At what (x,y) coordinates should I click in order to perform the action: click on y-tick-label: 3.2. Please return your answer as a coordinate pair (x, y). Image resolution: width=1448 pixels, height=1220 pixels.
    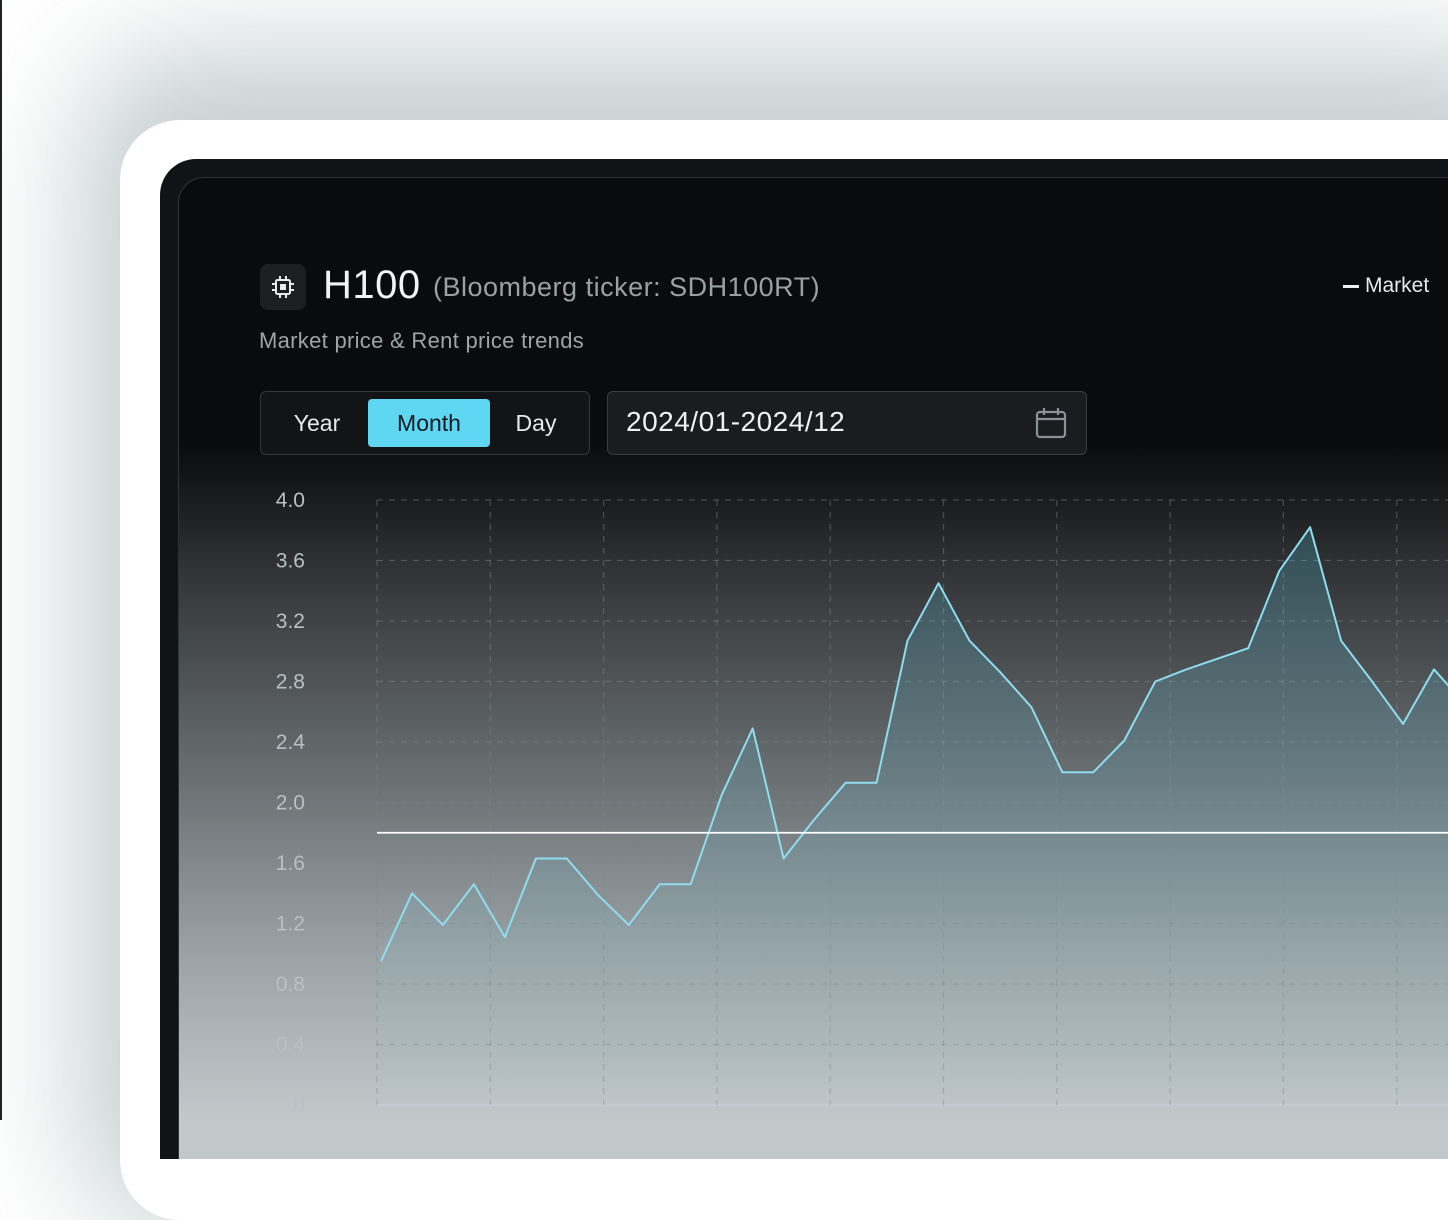
    Looking at the image, I should click on (290, 621).